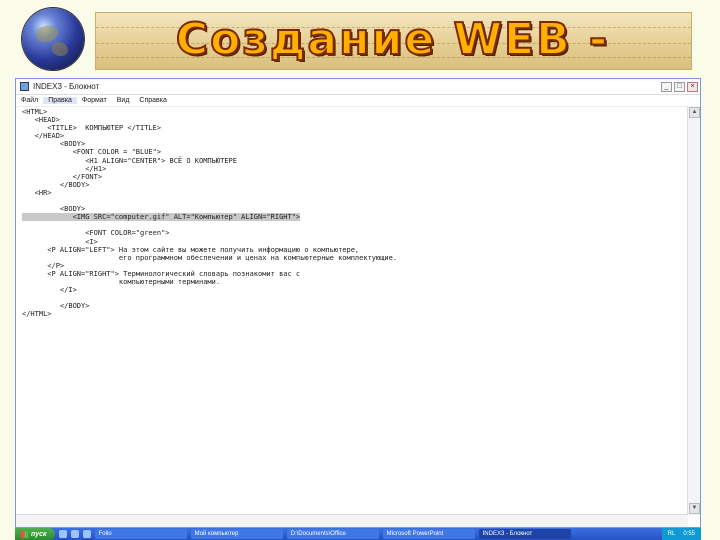 Image resolution: width=720 pixels, height=540 pixels. What do you see at coordinates (43, 265) in the screenshot?
I see `editor-line: </P>` at bounding box center [43, 265].